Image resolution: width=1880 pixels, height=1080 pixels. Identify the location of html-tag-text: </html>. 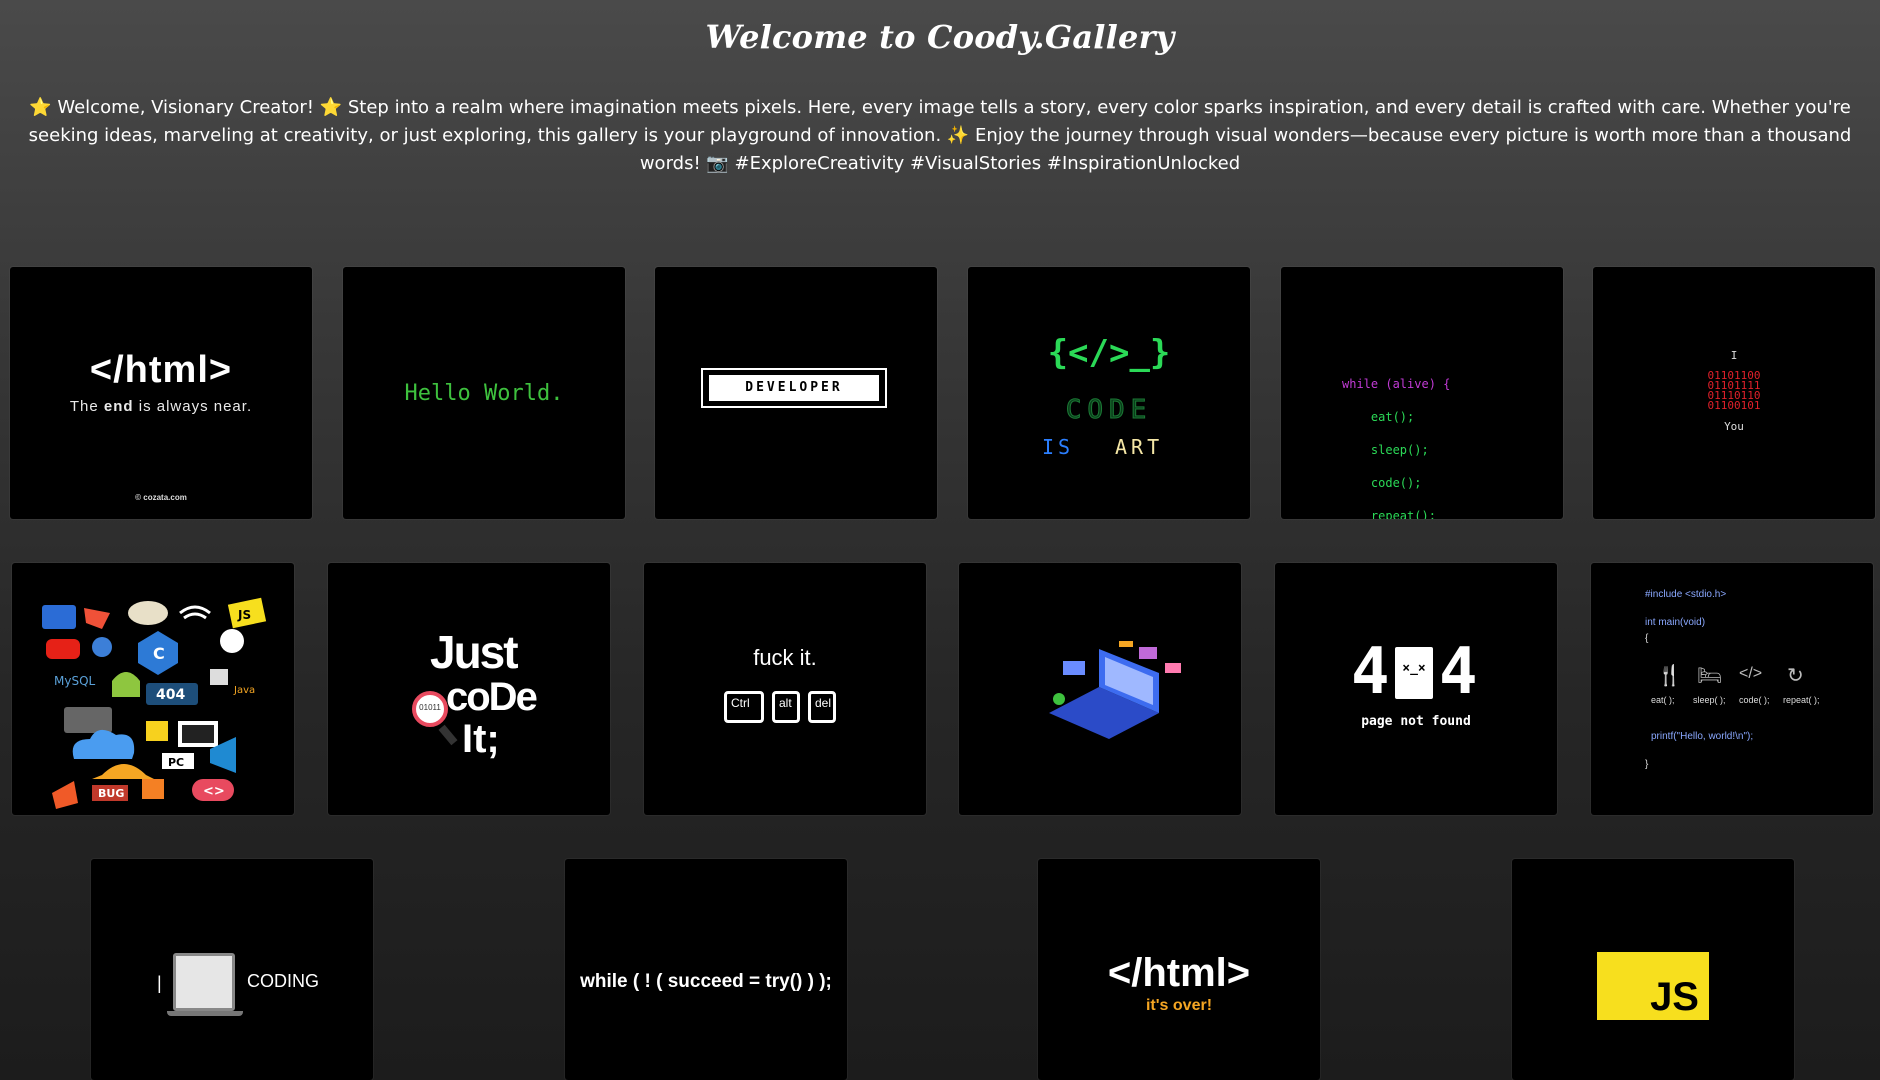
(161, 370).